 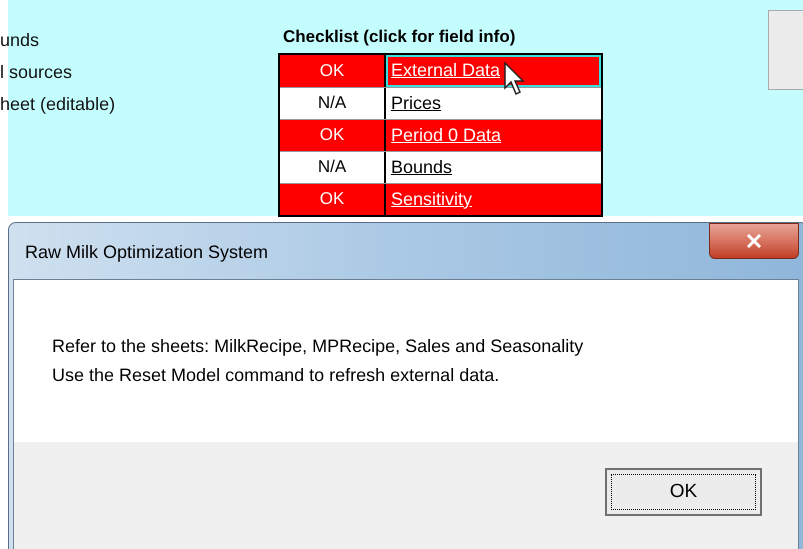 What do you see at coordinates (146, 252) in the screenshot?
I see `dialog-title: Raw Milk Optimization System` at bounding box center [146, 252].